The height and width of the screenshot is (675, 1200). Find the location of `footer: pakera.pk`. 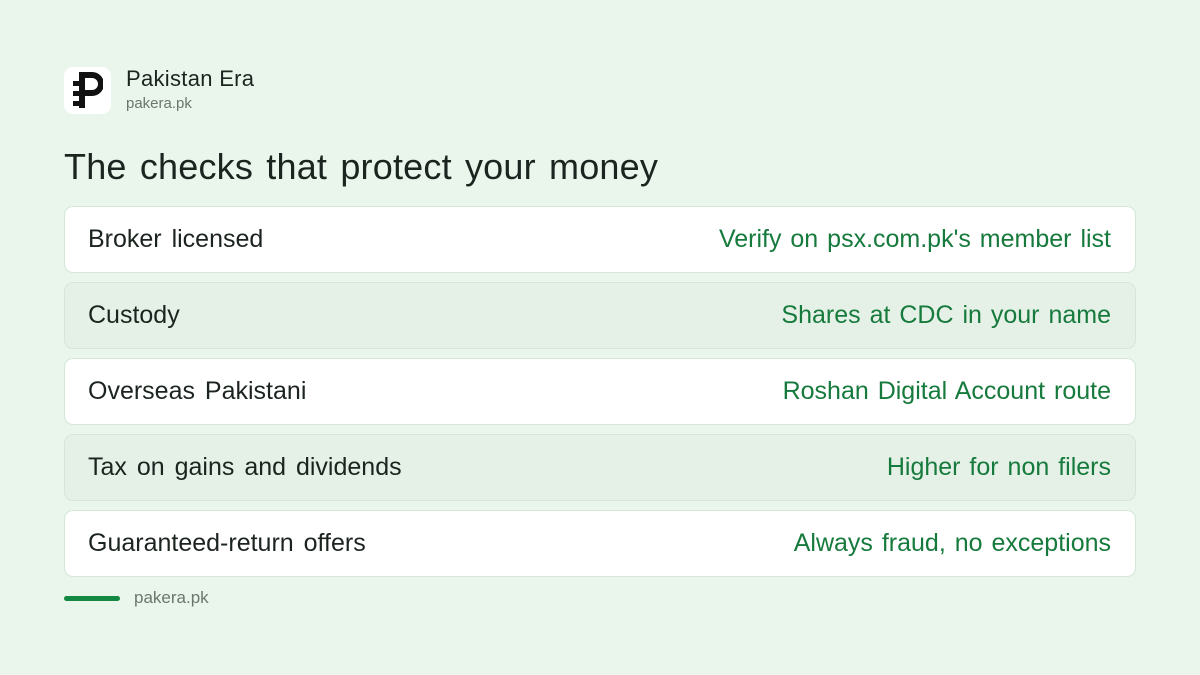

footer: pakera.pk is located at coordinates (136, 598).